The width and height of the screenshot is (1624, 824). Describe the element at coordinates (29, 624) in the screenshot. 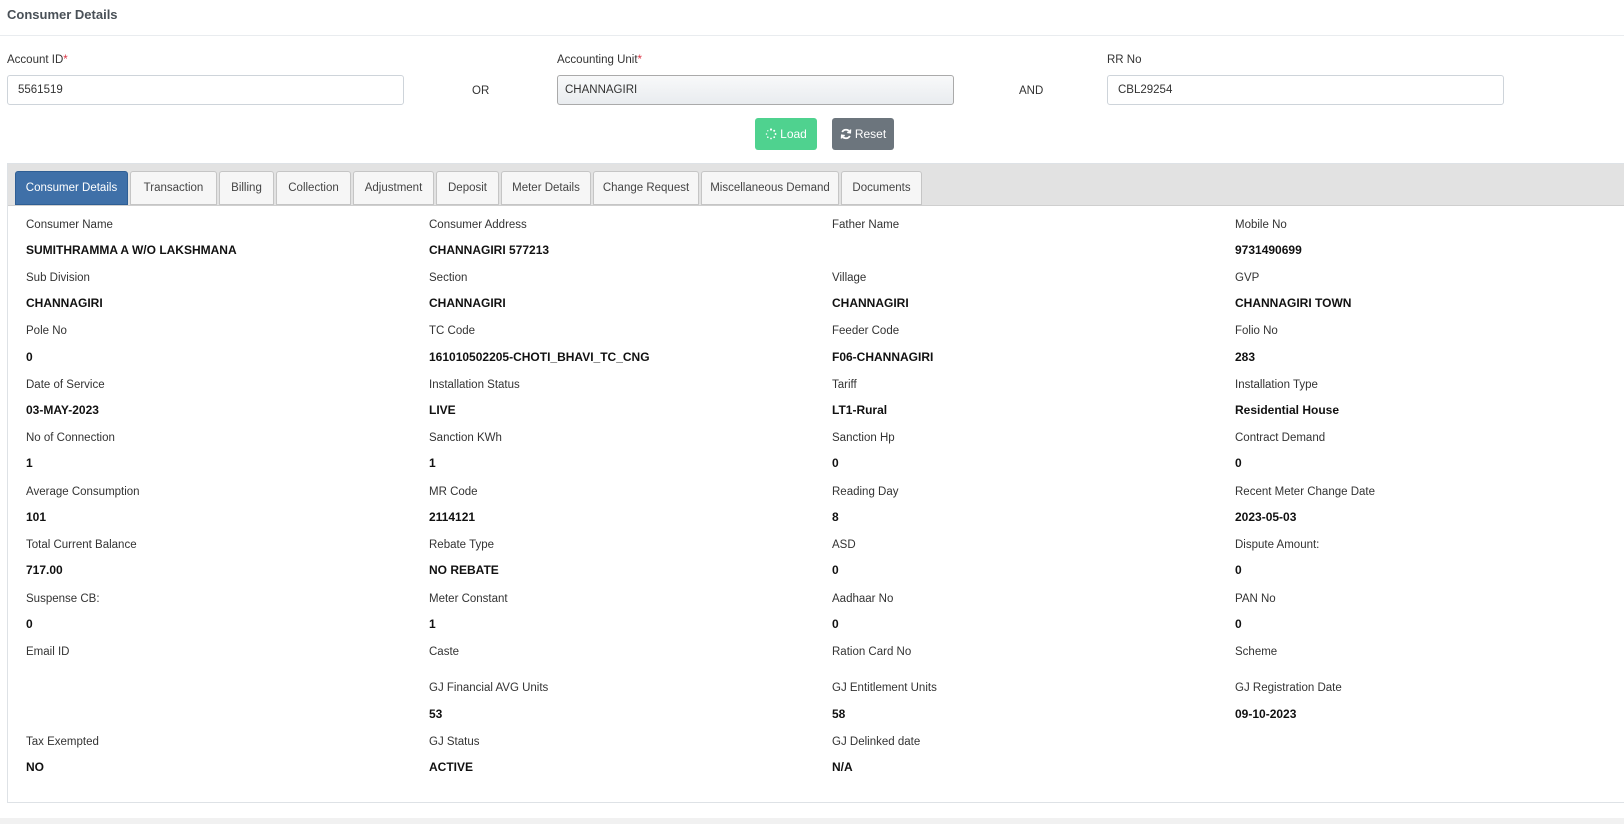

I see `suspense-cb-value: 0` at that location.